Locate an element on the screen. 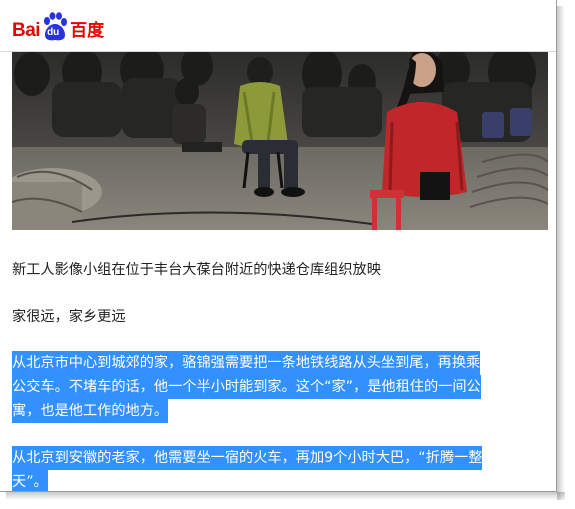  window-shadow-right is located at coordinates (561, 253).